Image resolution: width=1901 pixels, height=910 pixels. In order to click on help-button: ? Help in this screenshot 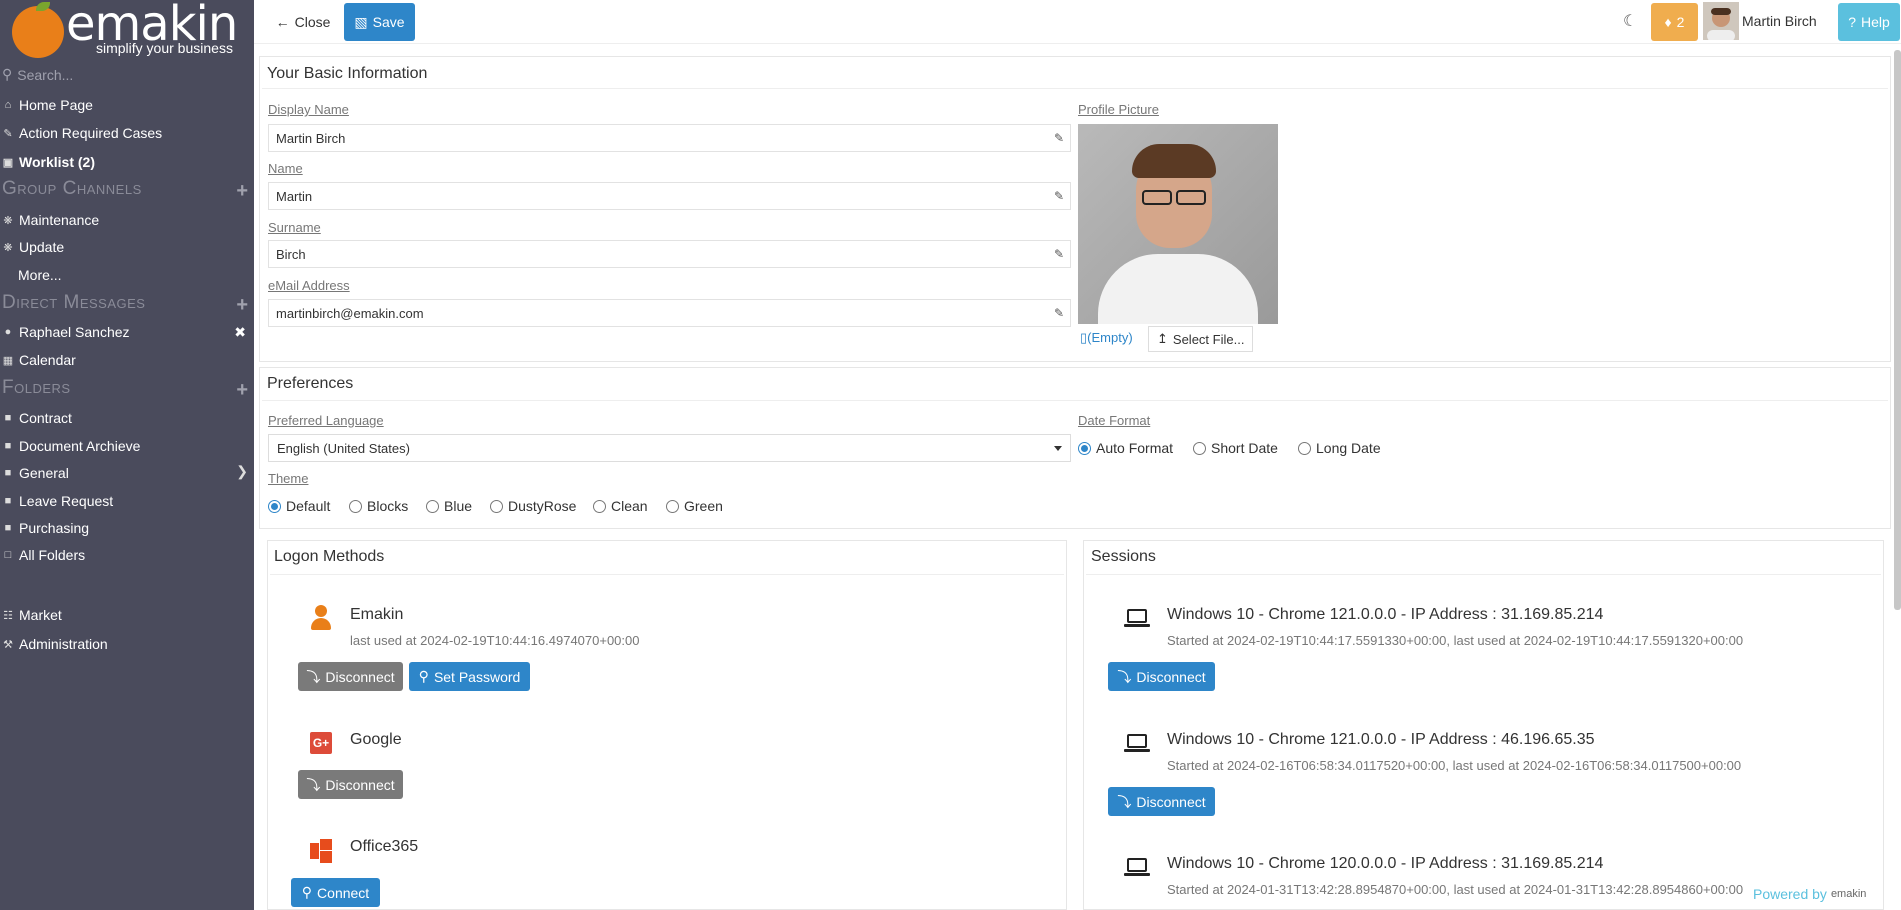, I will do `click(1869, 22)`.